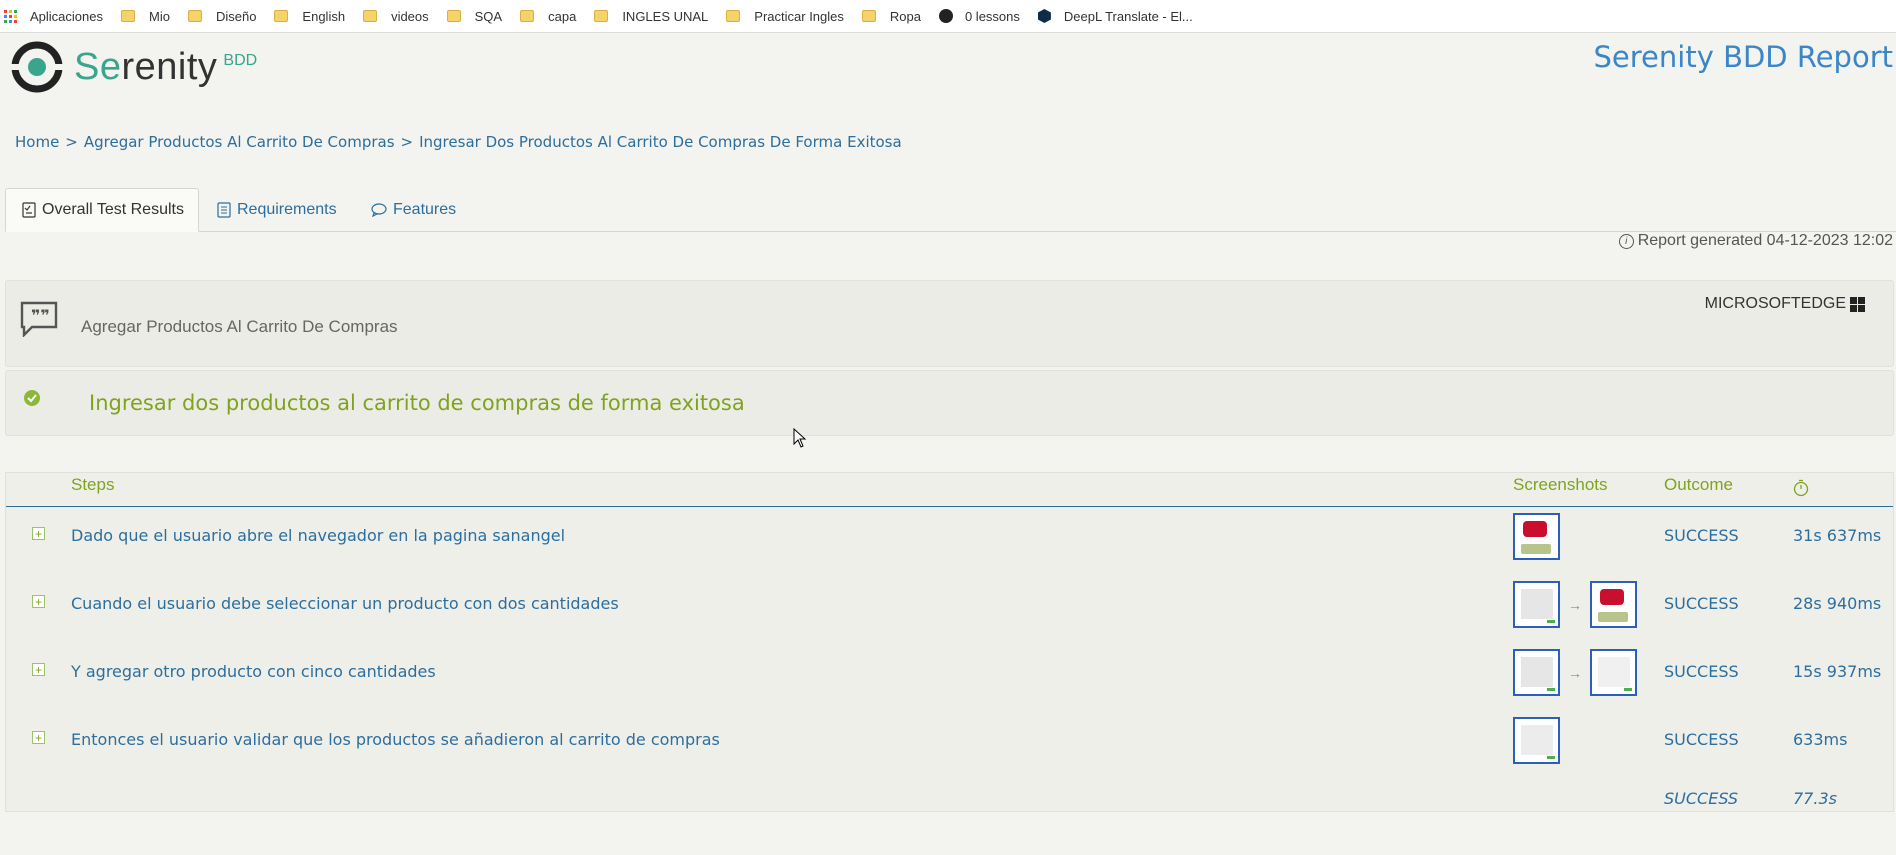  What do you see at coordinates (396, 16) in the screenshot?
I see `bookmark-videos: videos` at bounding box center [396, 16].